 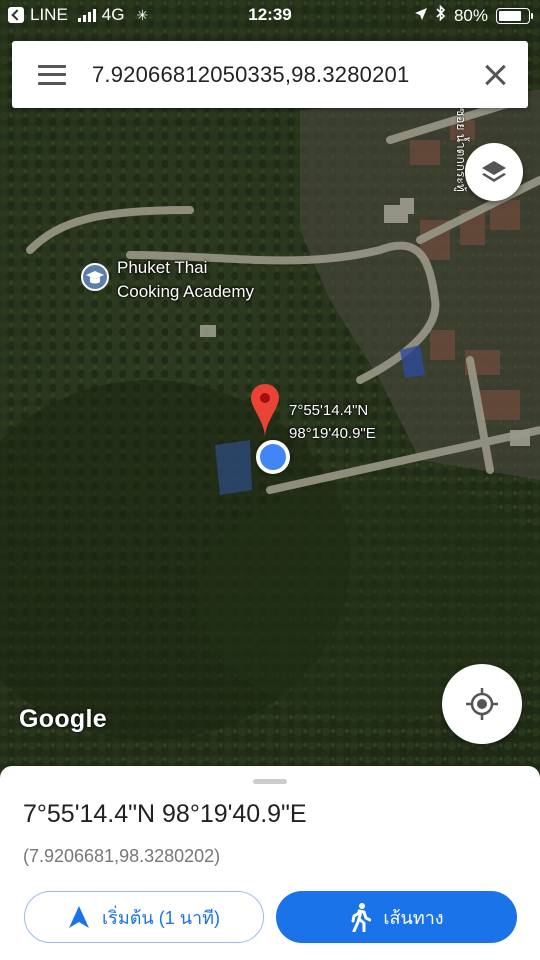 What do you see at coordinates (162, 267) in the screenshot?
I see `poi-name-line1: Phuket Thai` at bounding box center [162, 267].